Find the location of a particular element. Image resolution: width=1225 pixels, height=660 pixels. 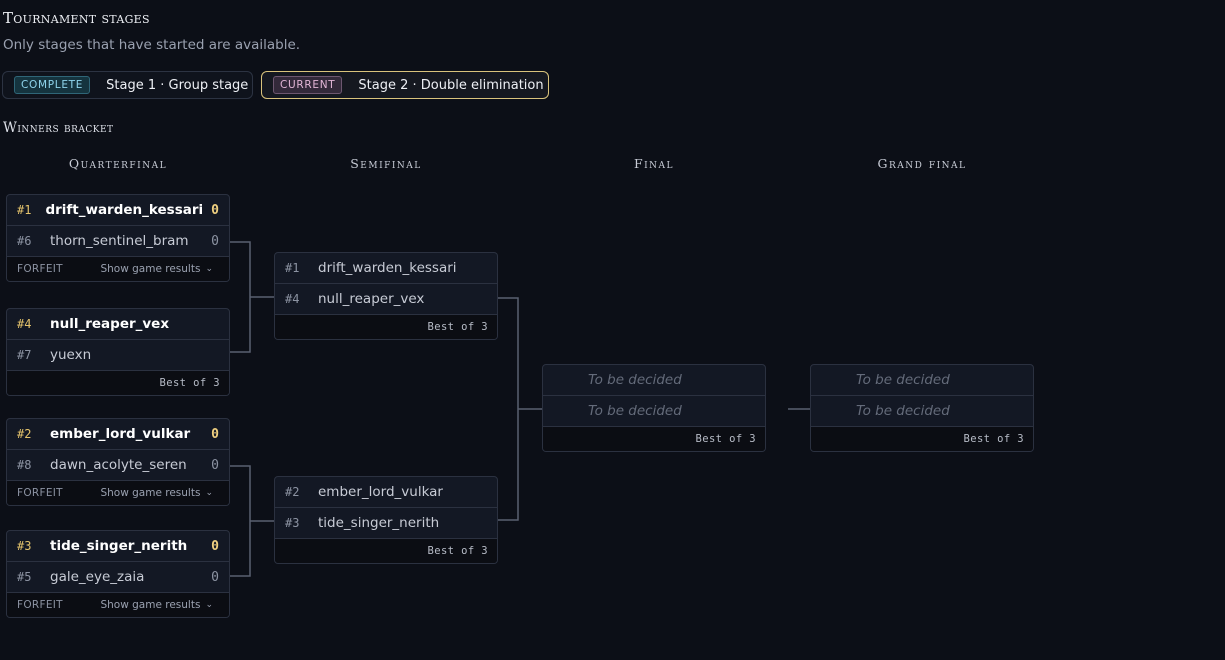

seed: #5 is located at coordinates (24, 577).